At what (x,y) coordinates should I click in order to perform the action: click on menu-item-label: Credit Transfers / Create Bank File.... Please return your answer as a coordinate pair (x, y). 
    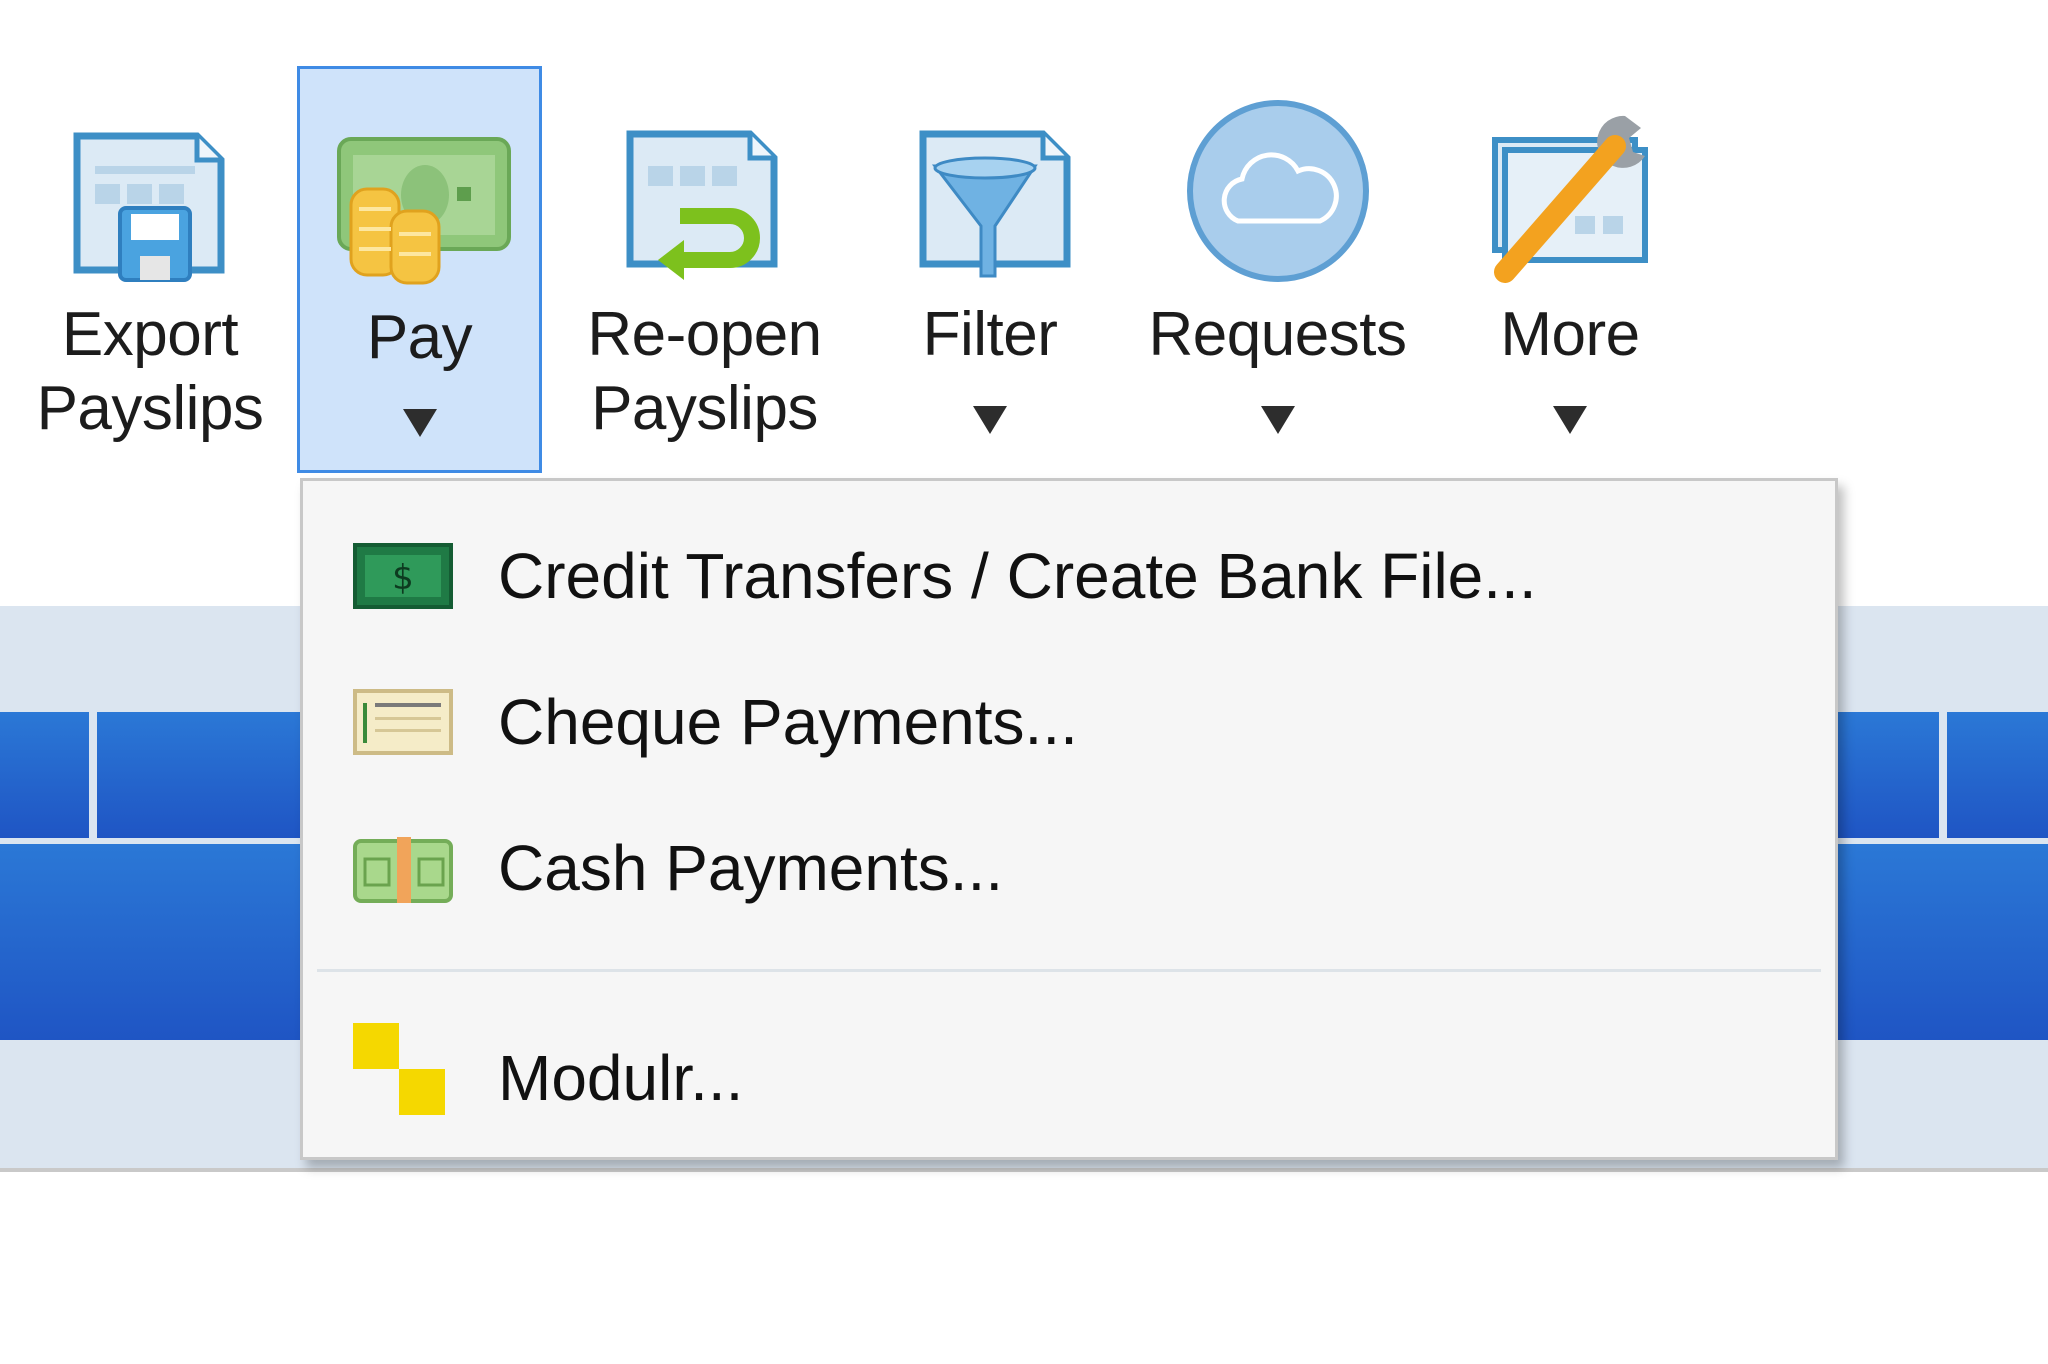
    Looking at the image, I should click on (1017, 576).